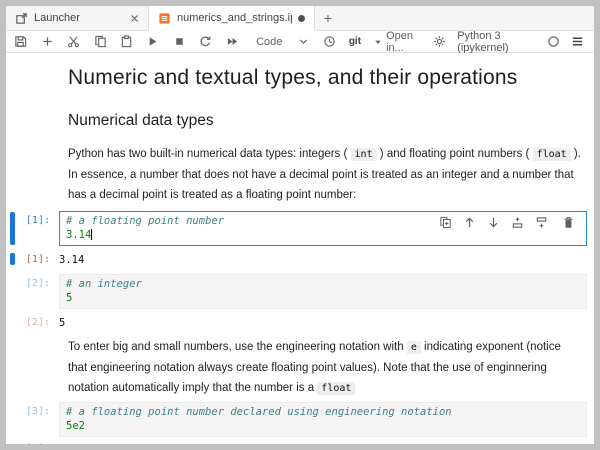  What do you see at coordinates (99, 42) in the screenshot?
I see `copy-icon` at bounding box center [99, 42].